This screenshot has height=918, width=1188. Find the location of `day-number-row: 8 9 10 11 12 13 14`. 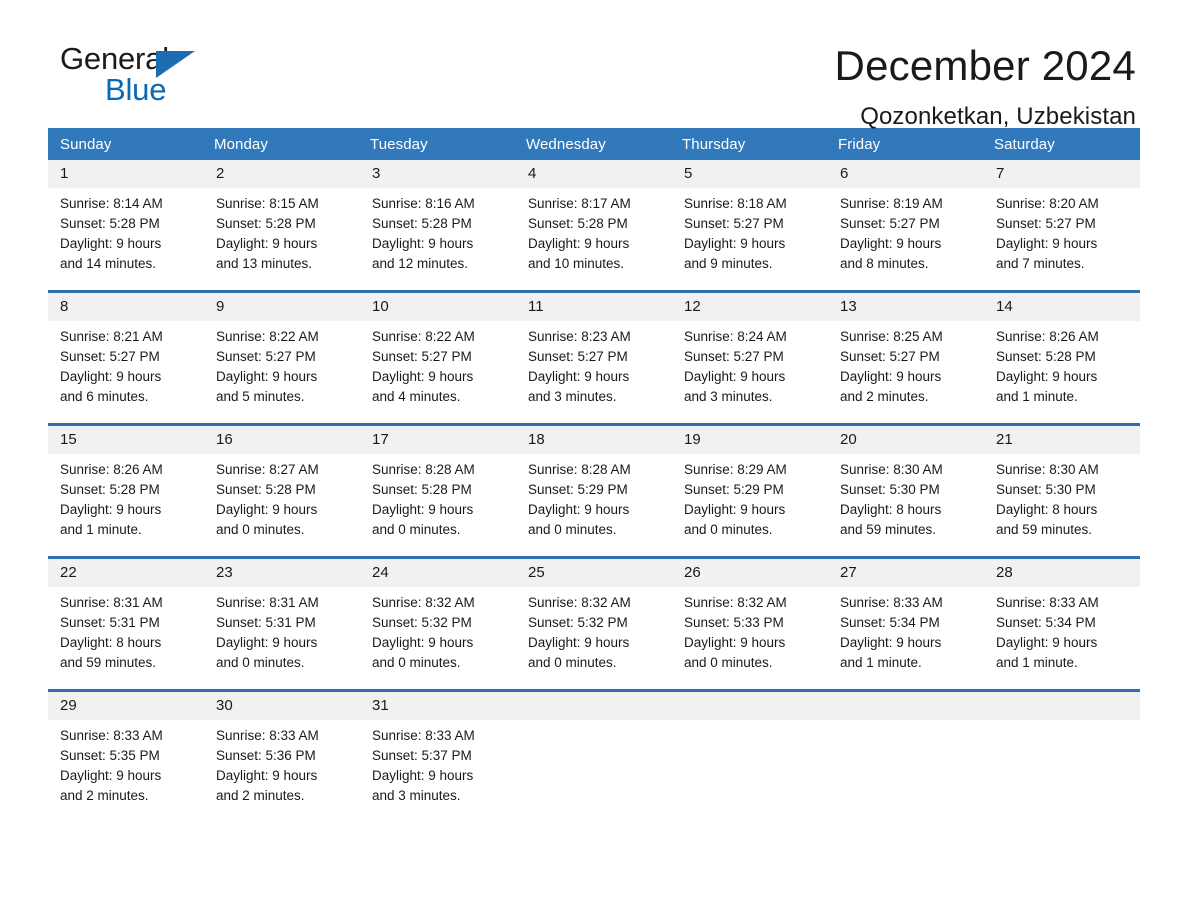

day-number-row: 8 9 10 11 12 13 14 is located at coordinates (594, 305).